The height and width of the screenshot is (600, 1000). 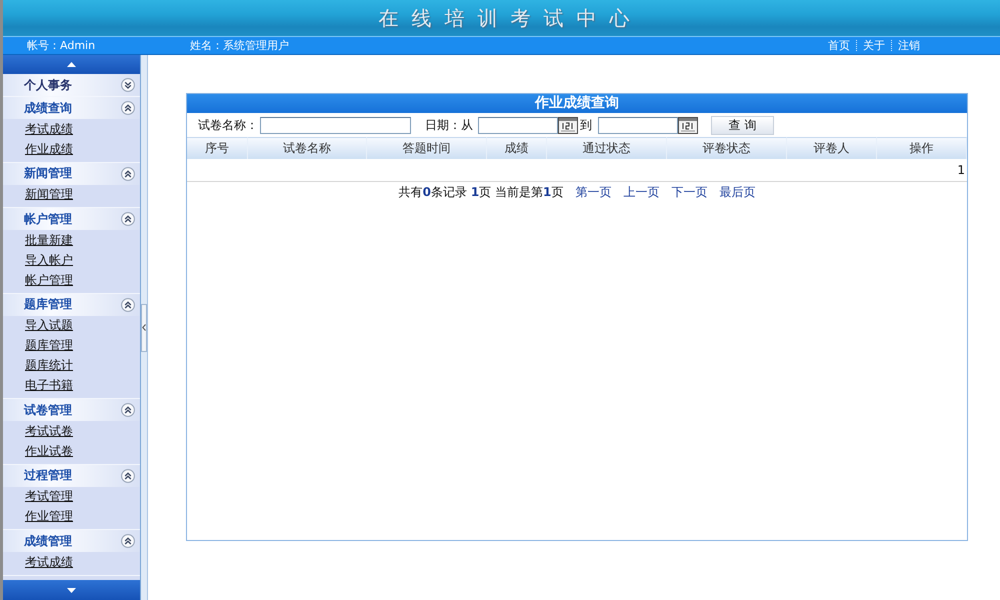 I want to click on column-header: 成绩, so click(x=517, y=148).